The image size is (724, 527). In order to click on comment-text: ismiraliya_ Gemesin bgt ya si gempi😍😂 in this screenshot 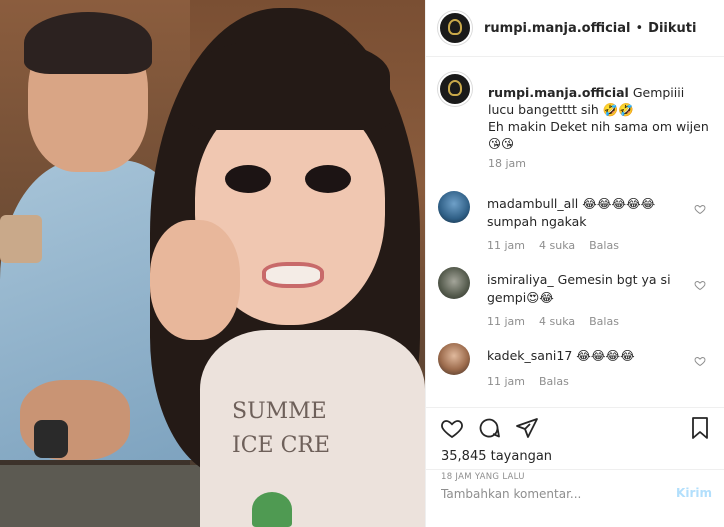, I will do `click(584, 289)`.